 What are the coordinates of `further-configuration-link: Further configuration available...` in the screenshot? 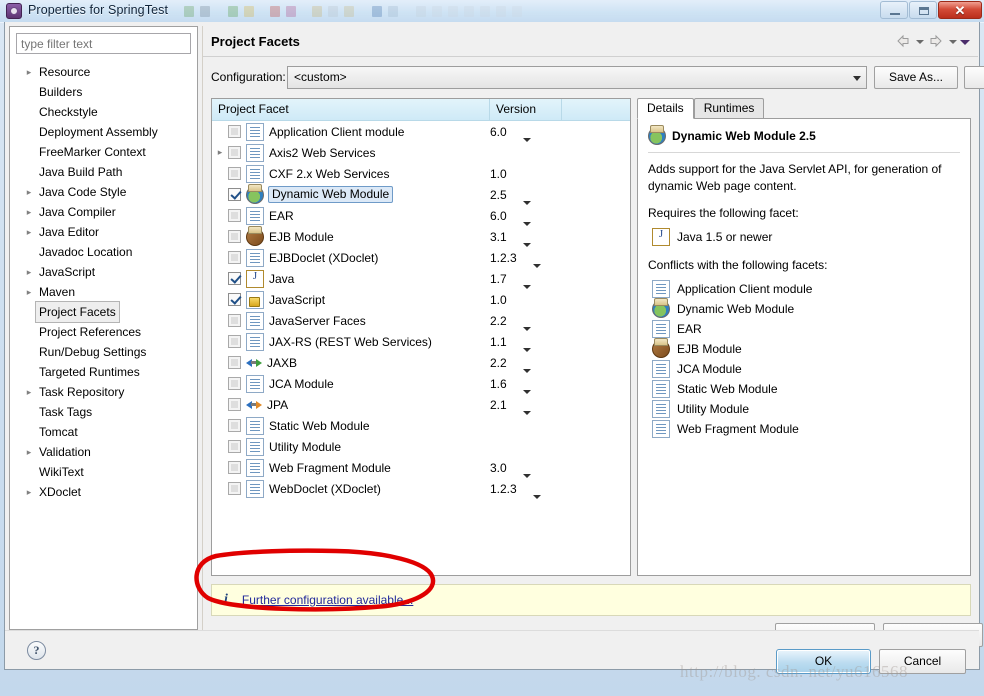 It's located at (327, 600).